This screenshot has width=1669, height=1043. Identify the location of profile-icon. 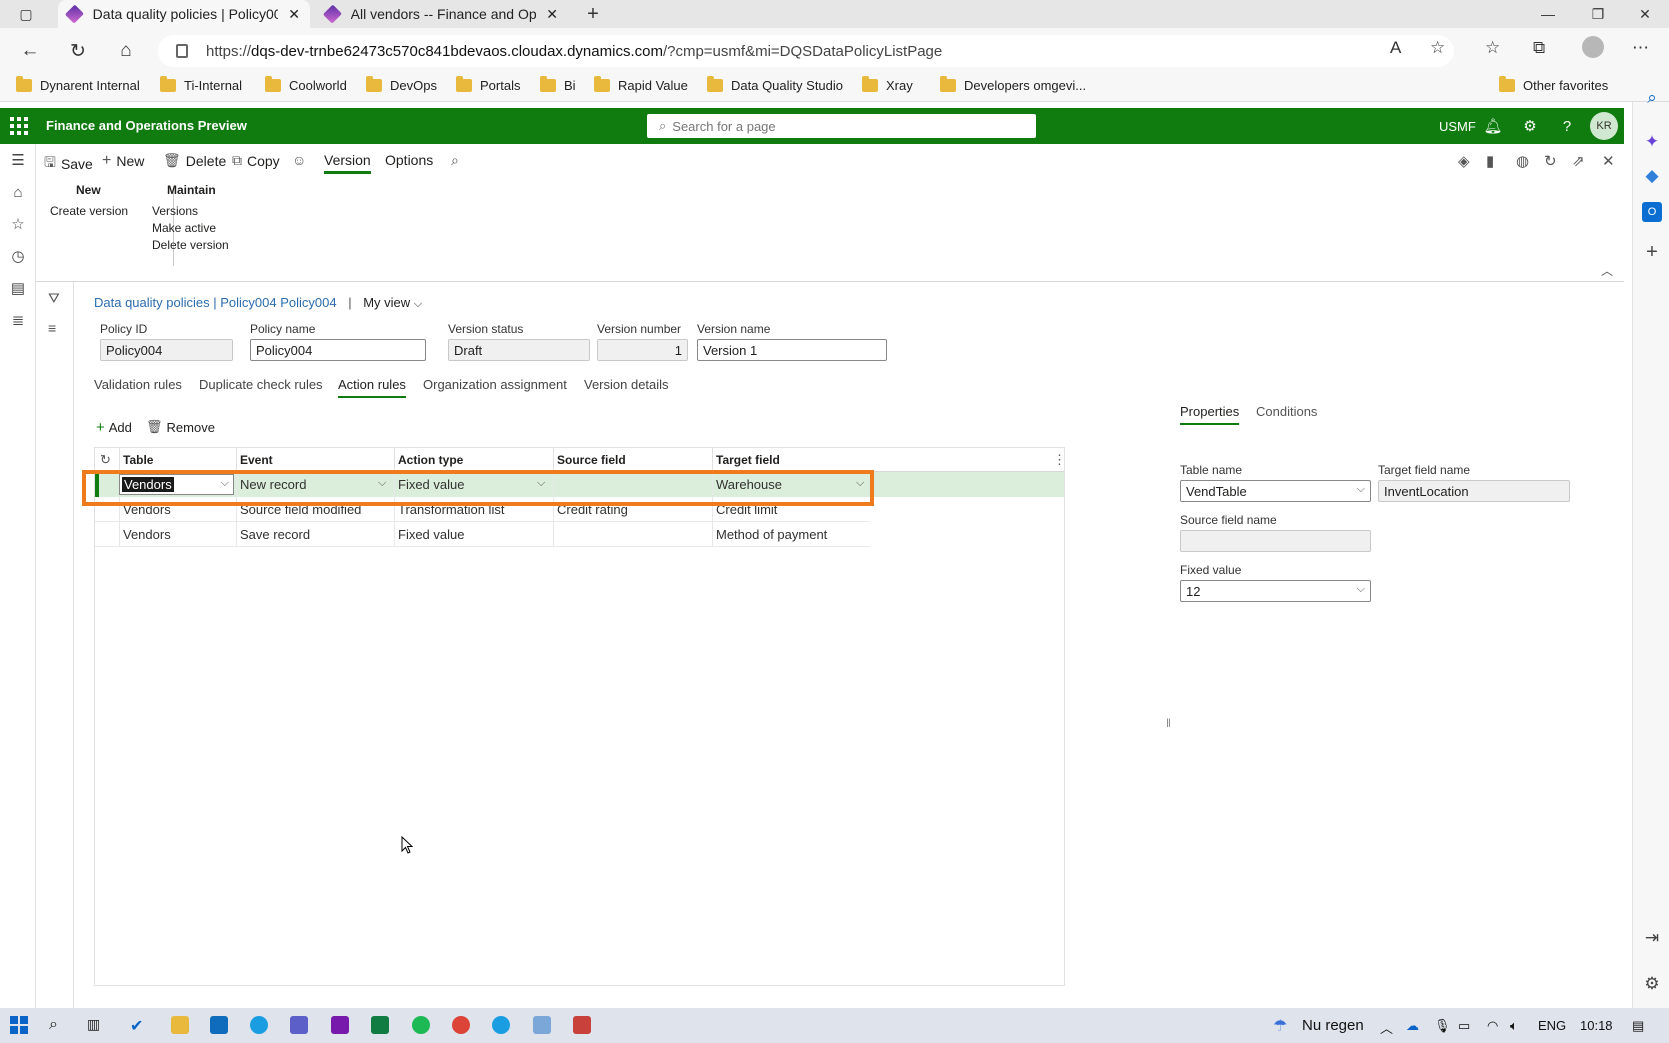
(1593, 47).